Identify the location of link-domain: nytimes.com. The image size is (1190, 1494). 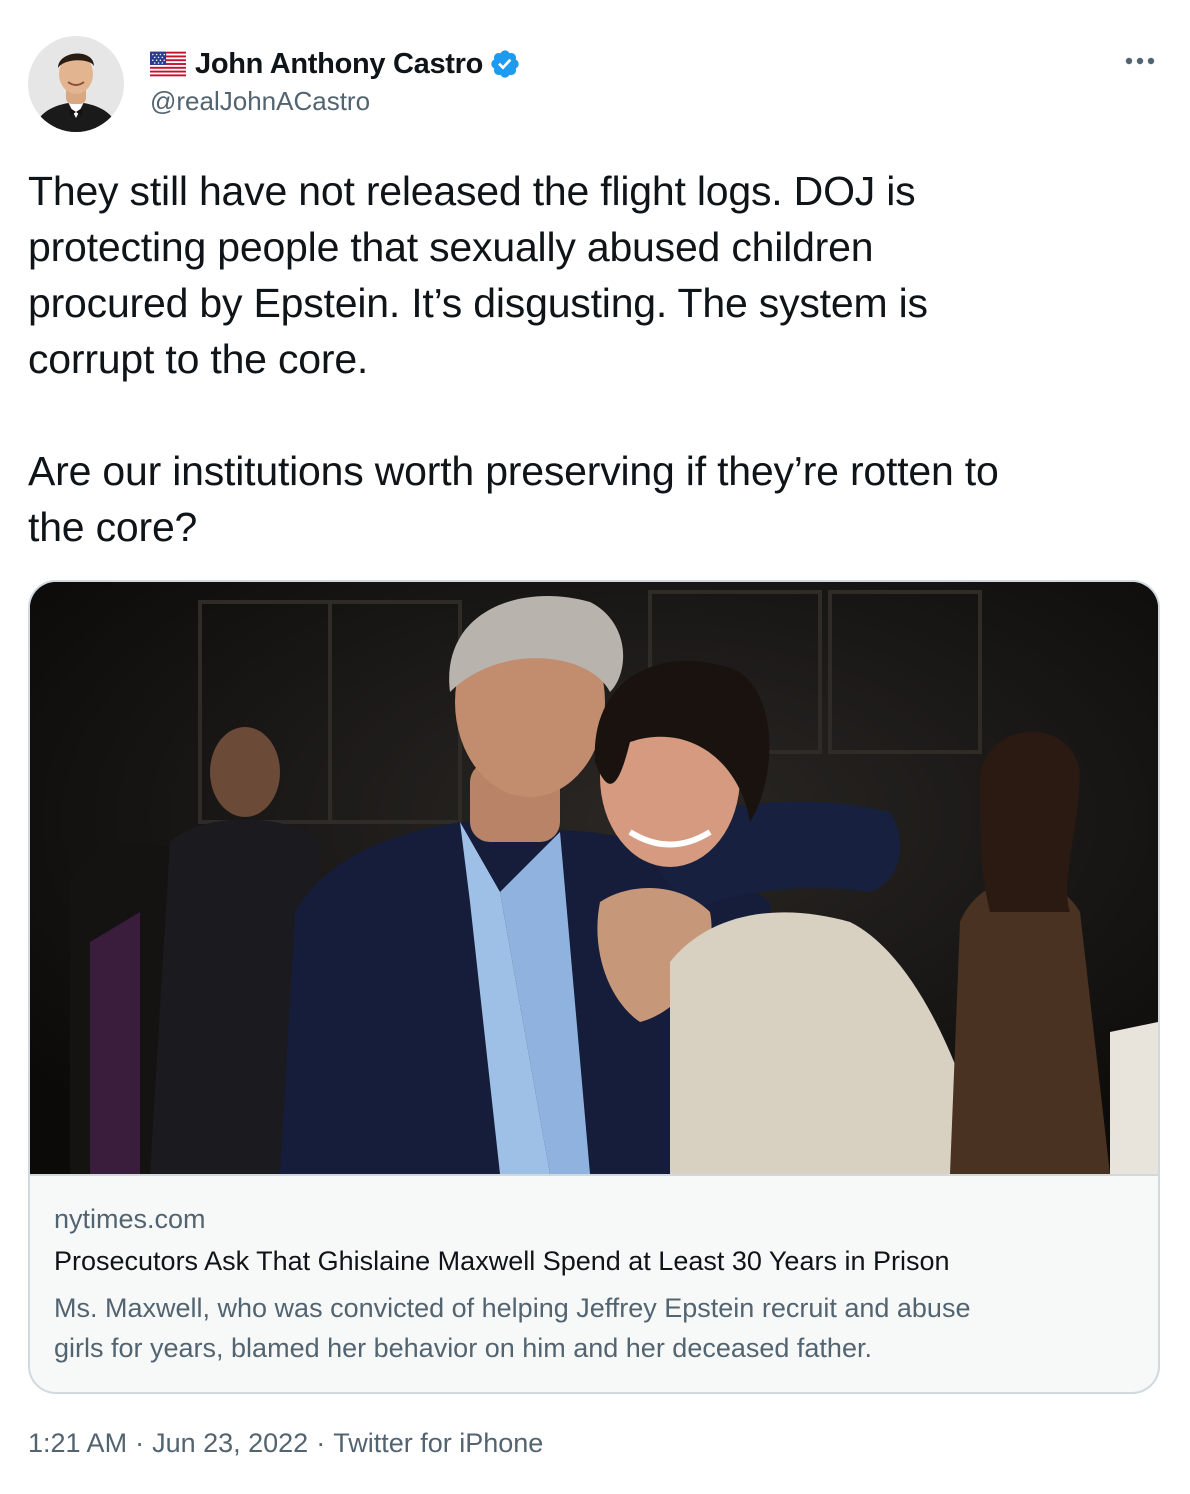
(130, 1219).